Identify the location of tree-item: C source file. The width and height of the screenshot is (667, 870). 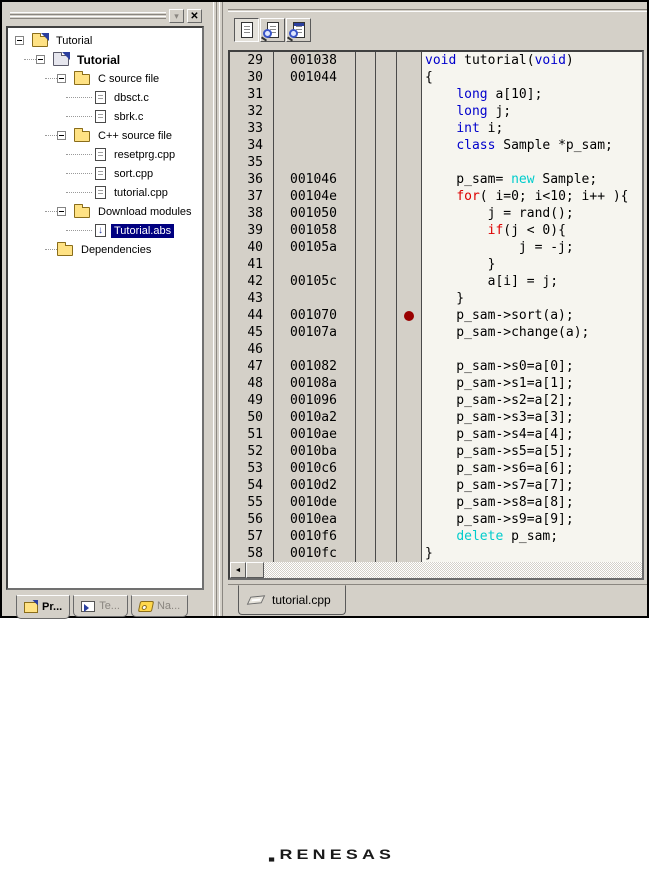
(105, 78).